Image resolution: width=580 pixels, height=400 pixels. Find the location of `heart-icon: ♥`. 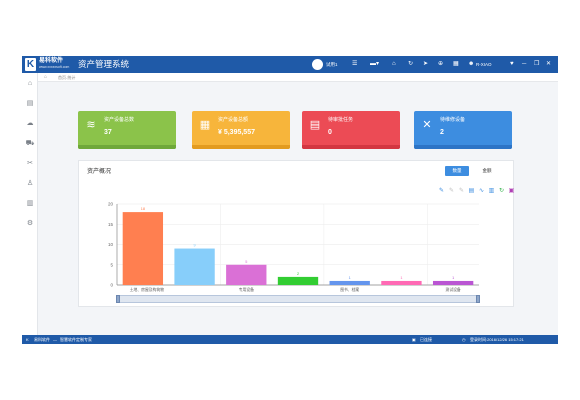

heart-icon: ♥ is located at coordinates (512, 64).